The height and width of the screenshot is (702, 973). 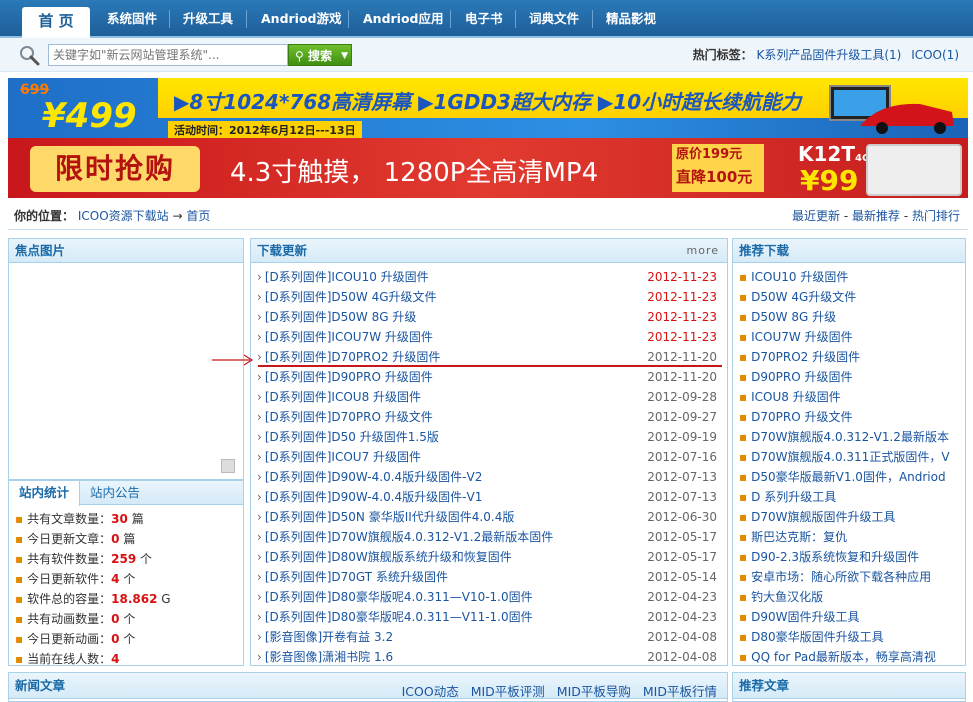 I want to click on download-item: › [D系列固件]D50W 4G升级文件 2012-11-23, so click(x=489, y=297).